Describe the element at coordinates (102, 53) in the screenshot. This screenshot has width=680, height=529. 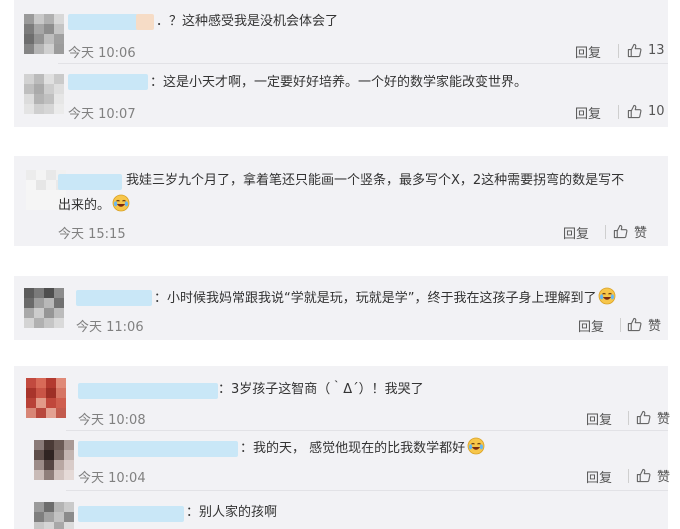
I see `comment-time: 今天 10:06` at that location.